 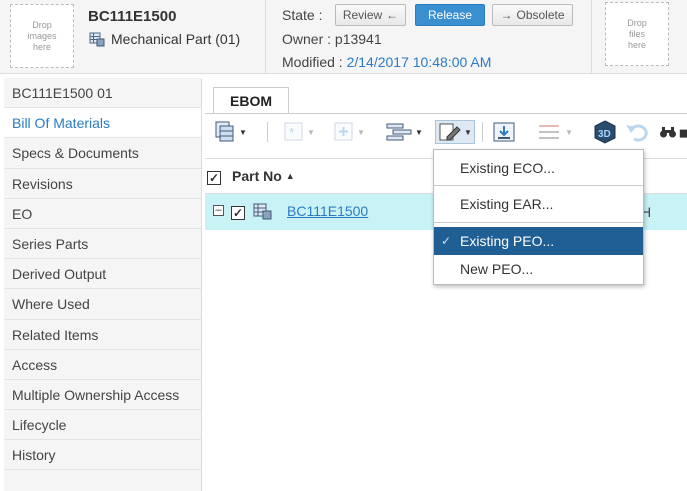 I want to click on download-icon, so click(x=504, y=132).